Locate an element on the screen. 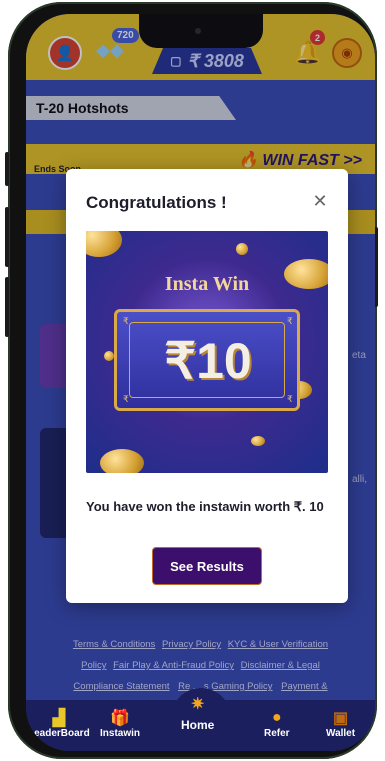  nav-label: LeaderBoard is located at coordinates (59, 733).